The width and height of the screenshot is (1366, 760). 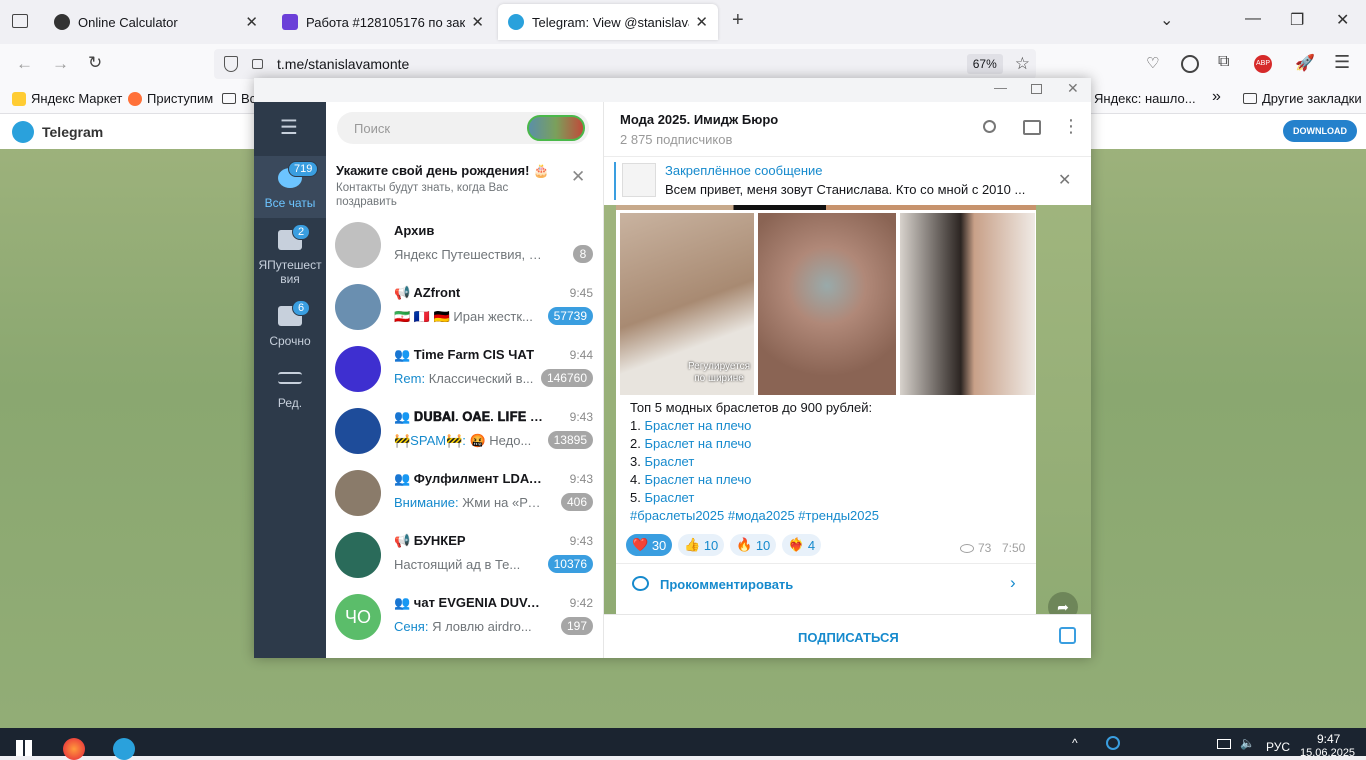 What do you see at coordinates (1263, 64) in the screenshot?
I see `adblock-icon: ABP` at bounding box center [1263, 64].